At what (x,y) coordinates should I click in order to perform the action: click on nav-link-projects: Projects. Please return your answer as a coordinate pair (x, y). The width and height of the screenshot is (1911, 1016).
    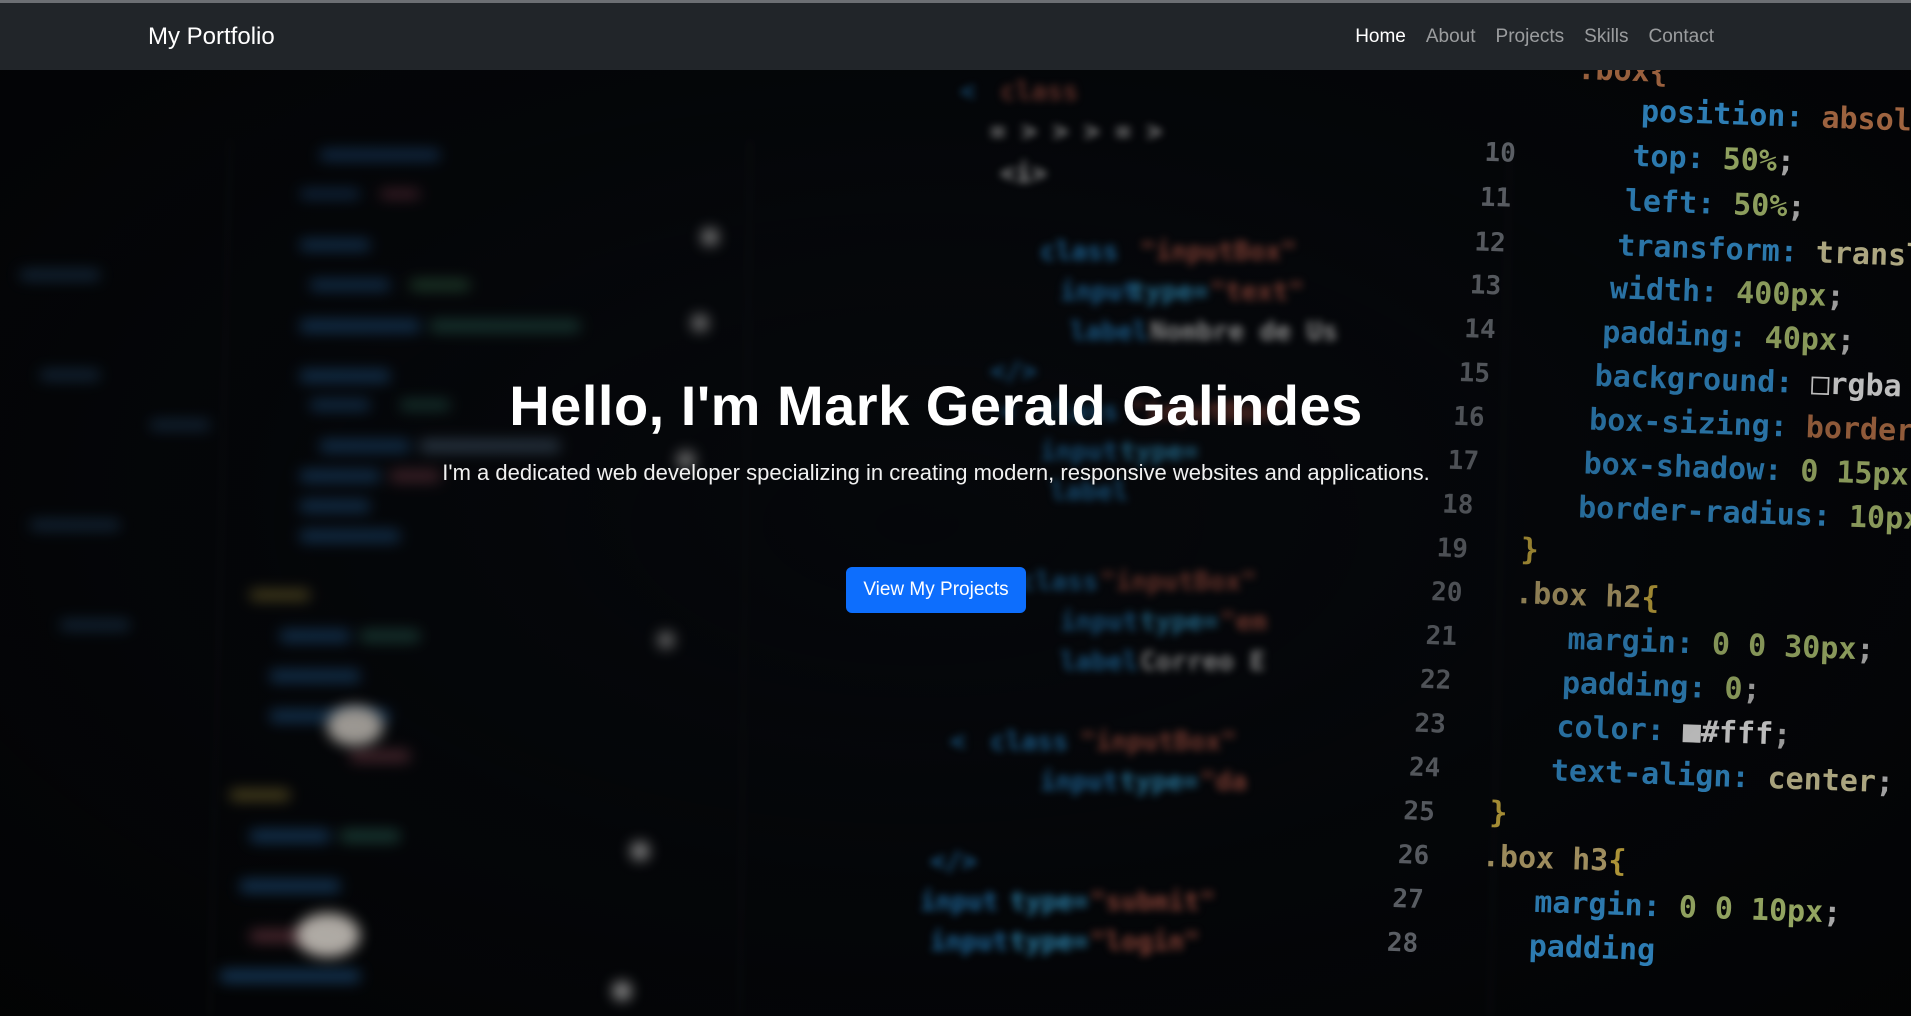
    Looking at the image, I should click on (1530, 37).